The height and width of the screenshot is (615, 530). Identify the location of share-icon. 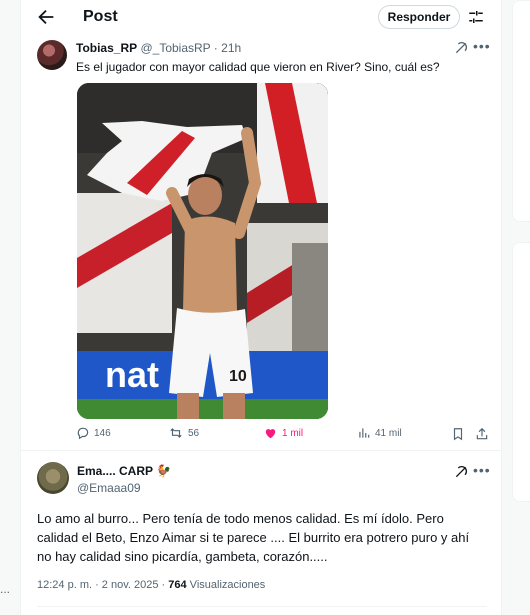
(482, 434).